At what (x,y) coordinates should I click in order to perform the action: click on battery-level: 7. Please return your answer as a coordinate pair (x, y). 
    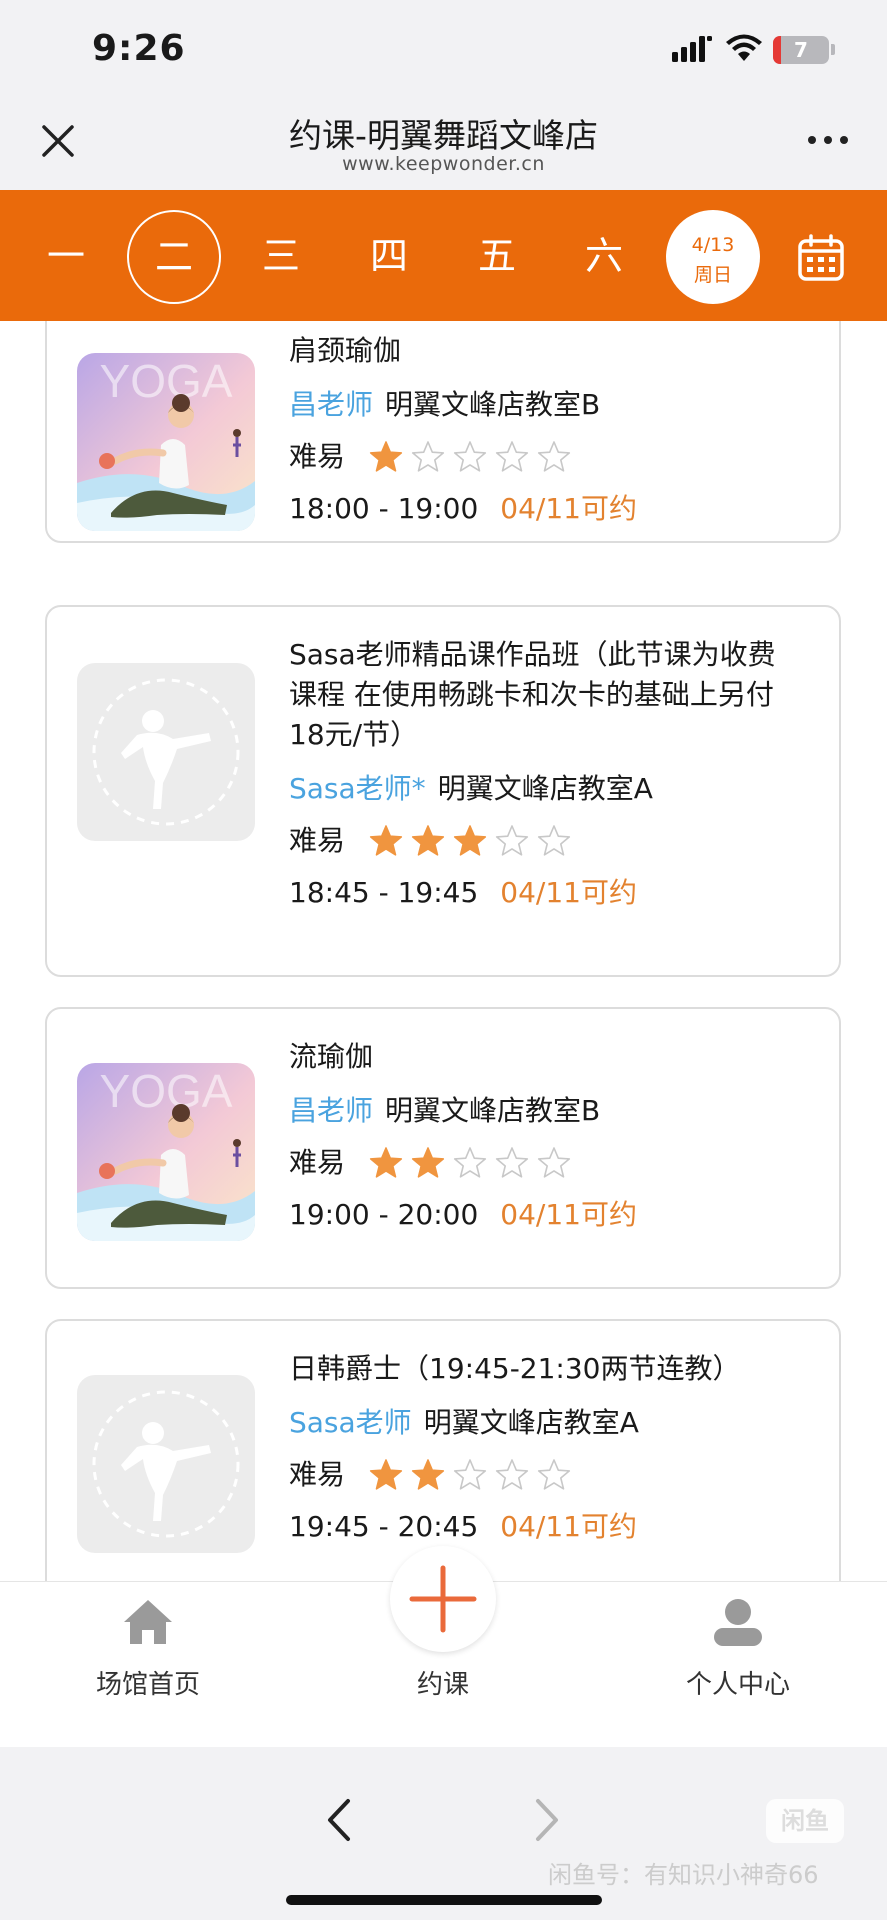
    Looking at the image, I should click on (801, 50).